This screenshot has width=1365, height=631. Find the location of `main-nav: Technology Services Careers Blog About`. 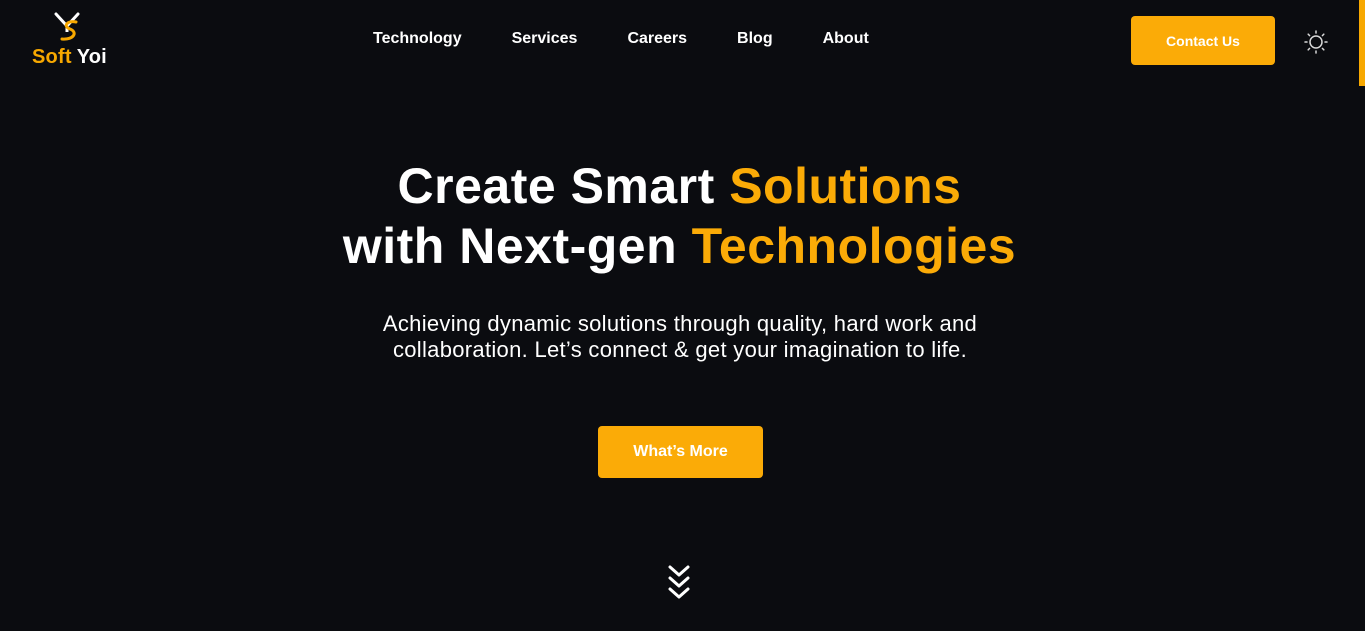

main-nav: Technology Services Careers Blog About is located at coordinates (646, 39).